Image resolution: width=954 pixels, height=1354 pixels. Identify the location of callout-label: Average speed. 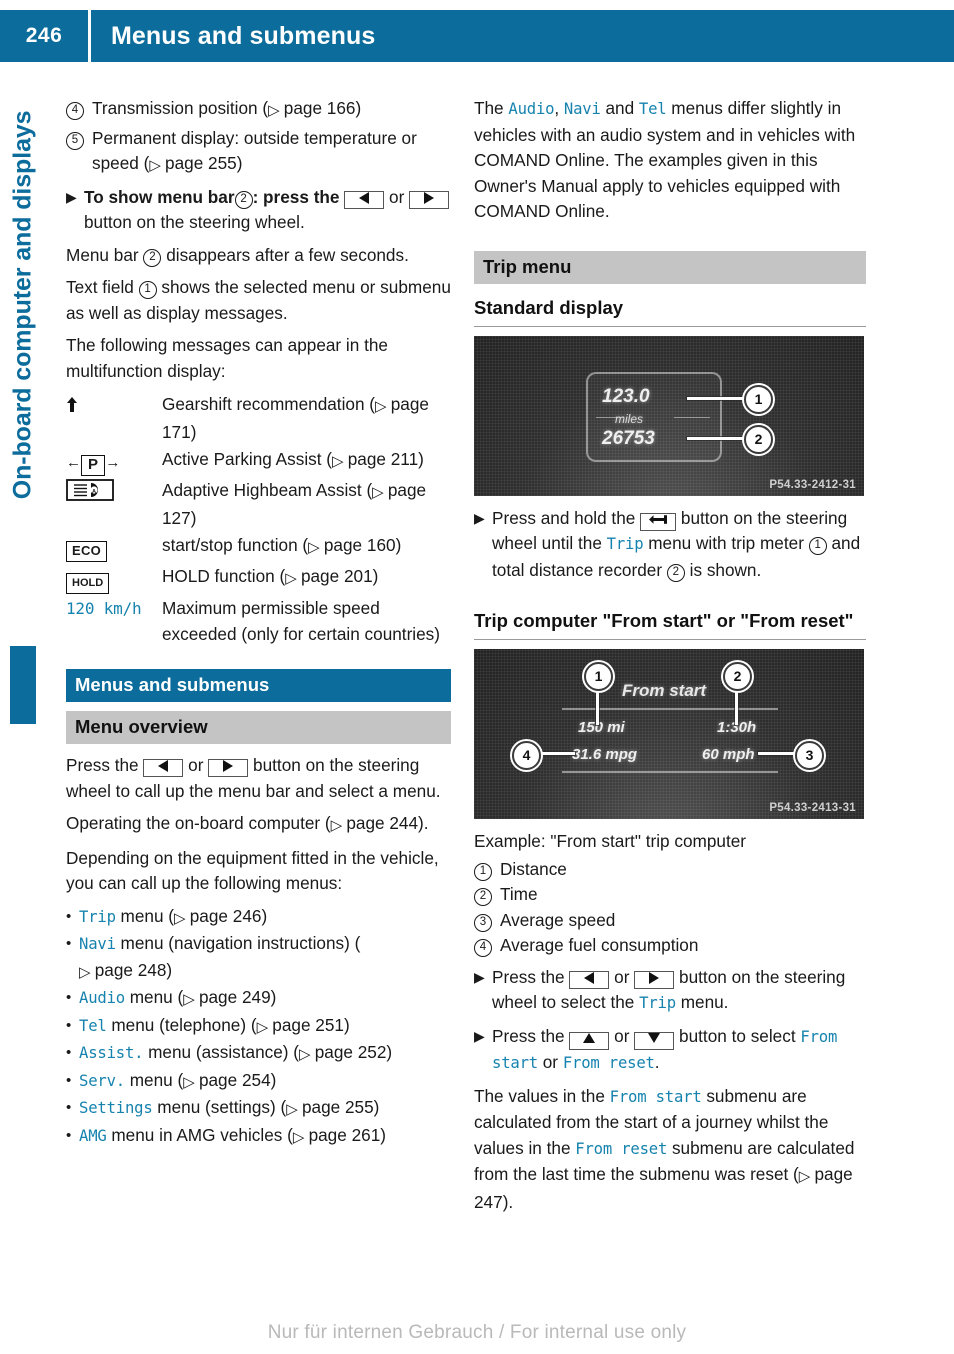
(558, 919).